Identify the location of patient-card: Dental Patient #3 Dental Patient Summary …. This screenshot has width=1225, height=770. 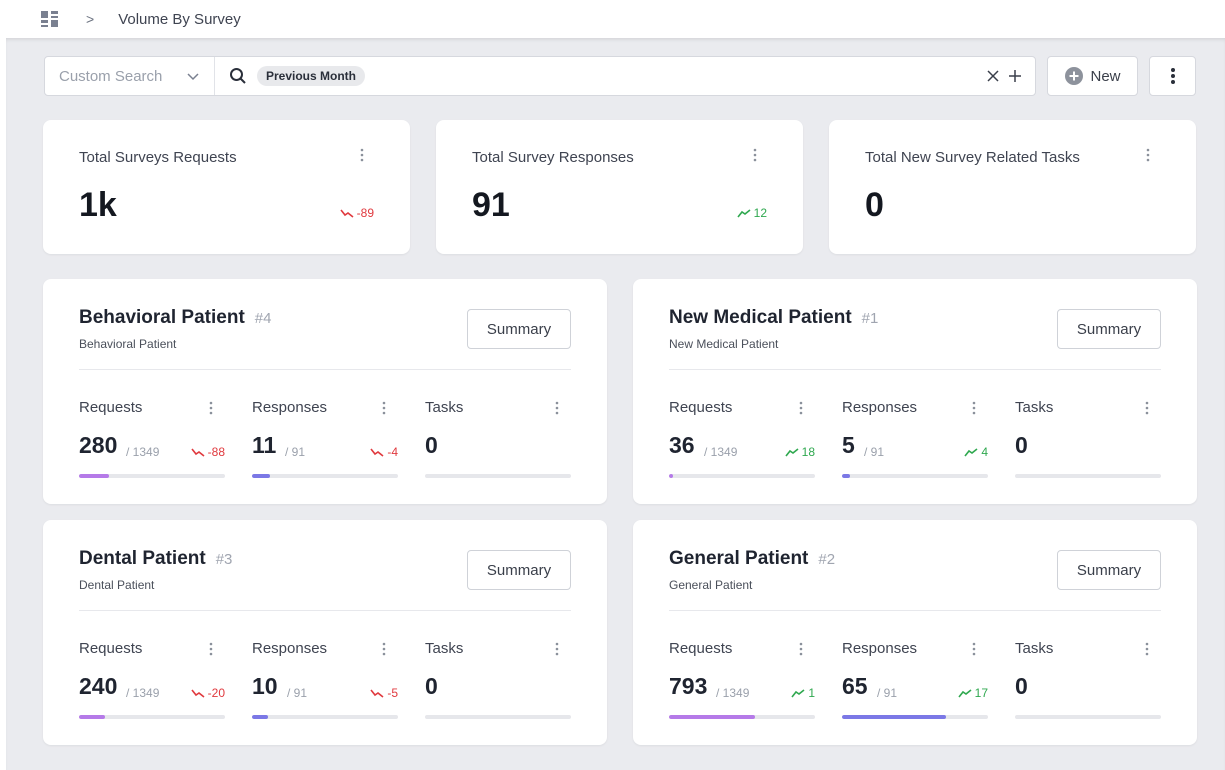
(325, 632).